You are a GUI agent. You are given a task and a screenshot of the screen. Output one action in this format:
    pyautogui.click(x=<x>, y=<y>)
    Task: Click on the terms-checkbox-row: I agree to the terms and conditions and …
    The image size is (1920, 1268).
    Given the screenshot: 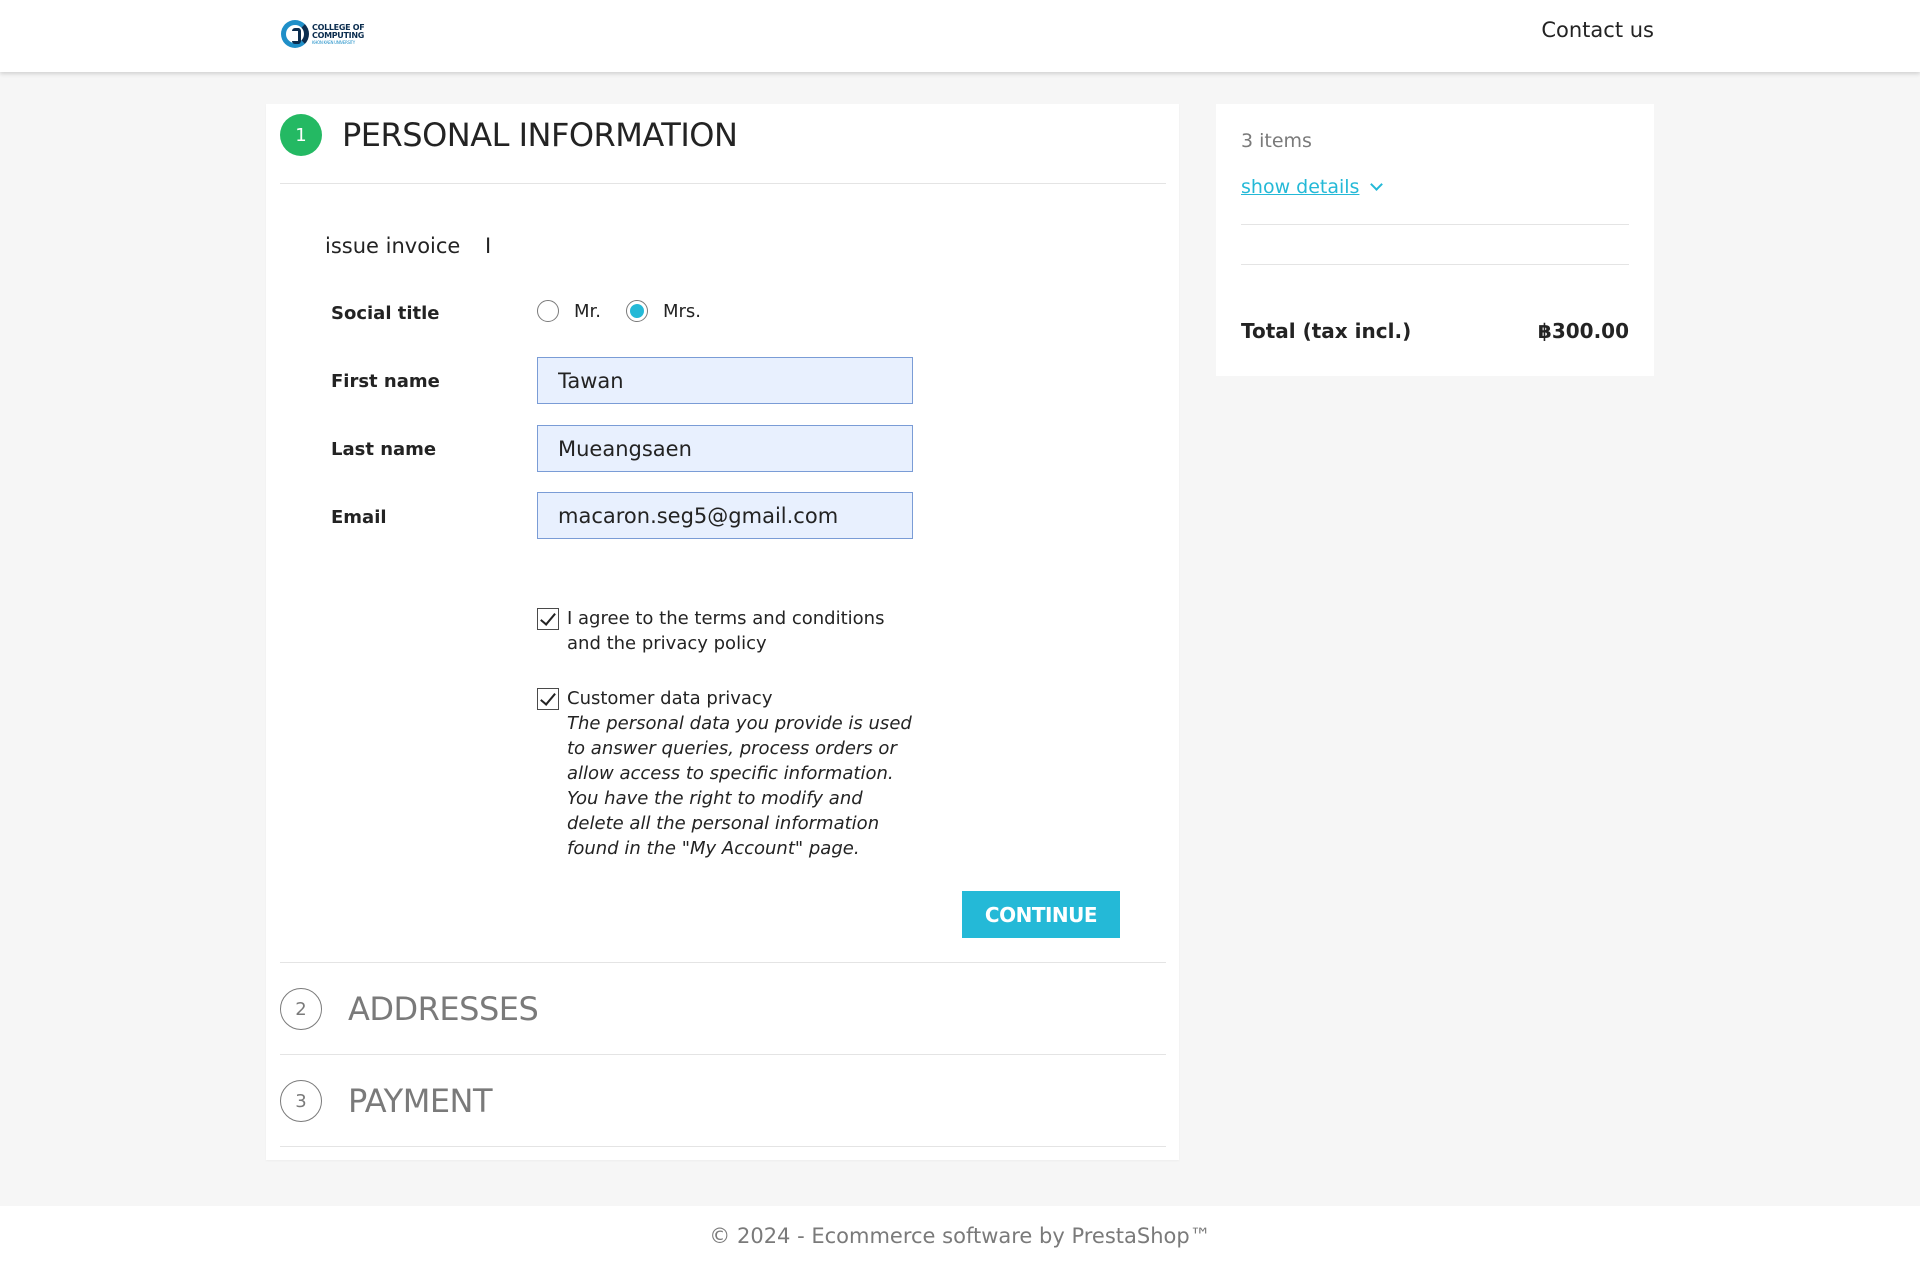 What is the action you would take?
    pyautogui.click(x=724, y=631)
    